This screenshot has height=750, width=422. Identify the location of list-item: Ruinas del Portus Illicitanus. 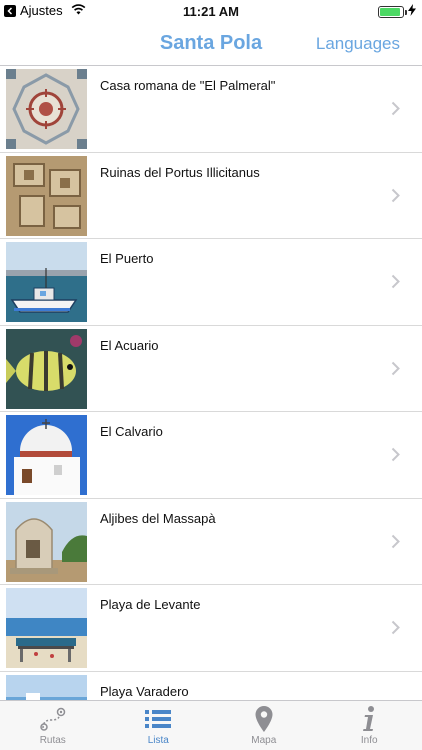
(211, 196).